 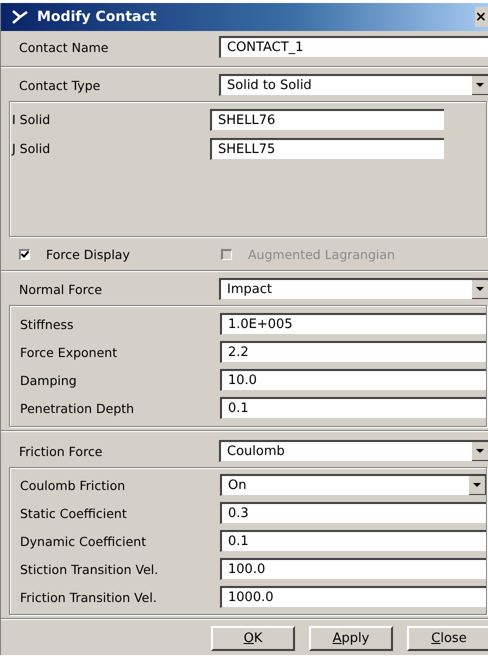 What do you see at coordinates (49, 380) in the screenshot?
I see `field-label: Damping` at bounding box center [49, 380].